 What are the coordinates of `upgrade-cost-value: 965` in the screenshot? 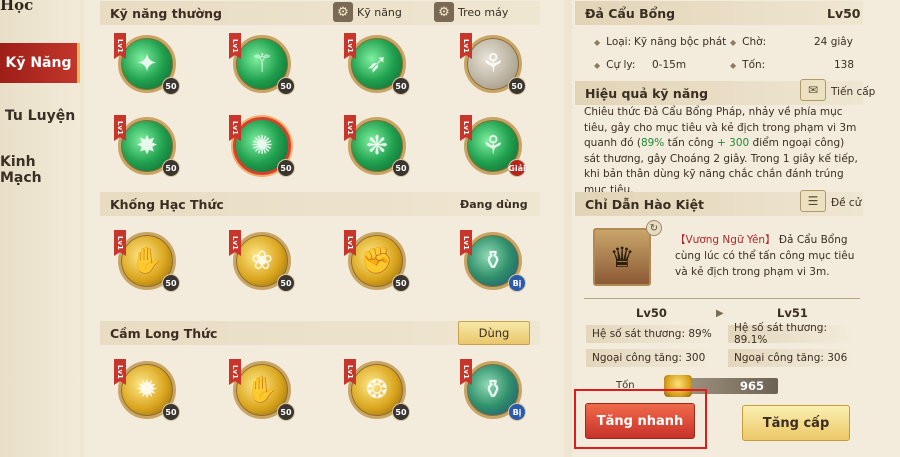 It's located at (734, 386).